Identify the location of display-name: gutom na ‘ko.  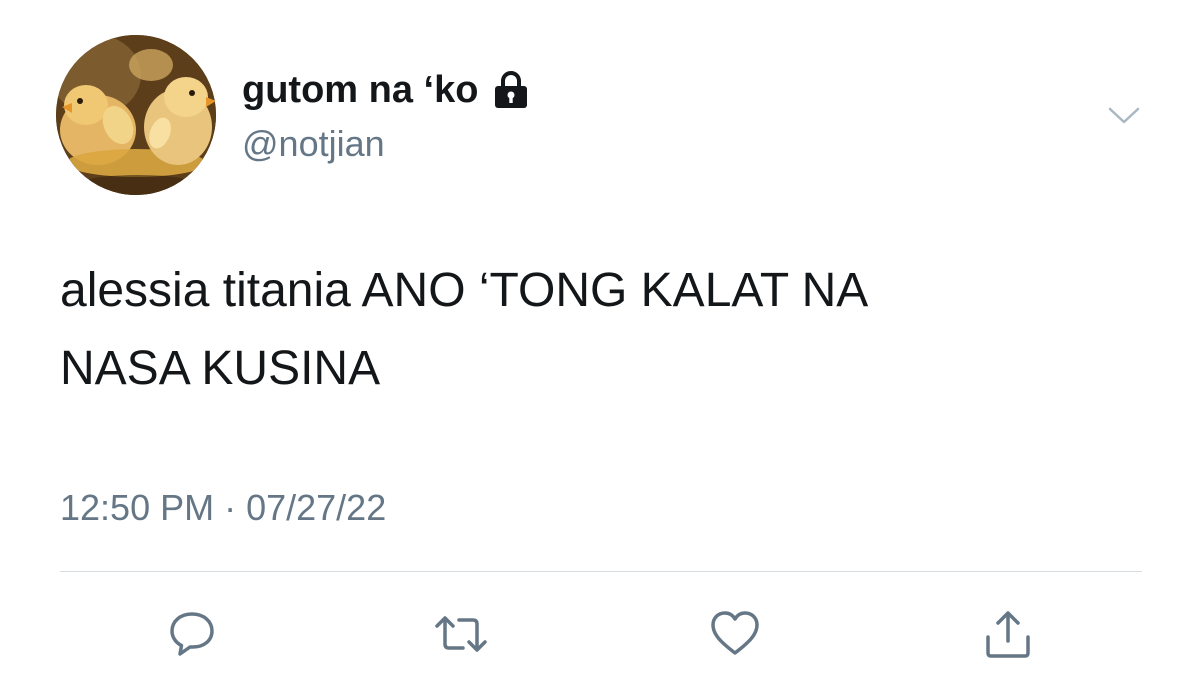
(386, 90).